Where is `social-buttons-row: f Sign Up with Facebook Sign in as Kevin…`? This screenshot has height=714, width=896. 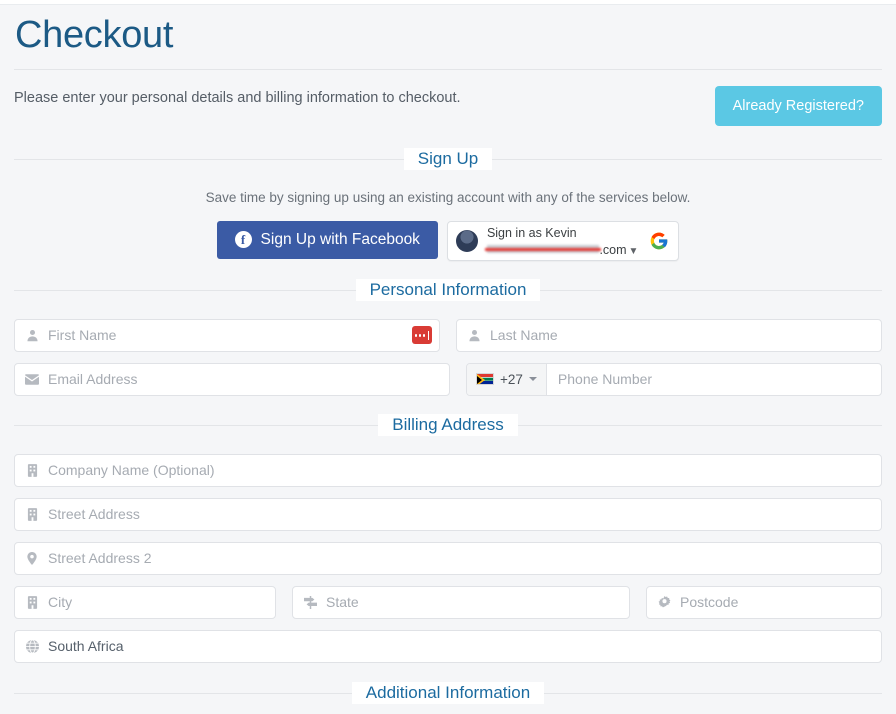 social-buttons-row: f Sign Up with Facebook Sign in as Kevin… is located at coordinates (448, 240).